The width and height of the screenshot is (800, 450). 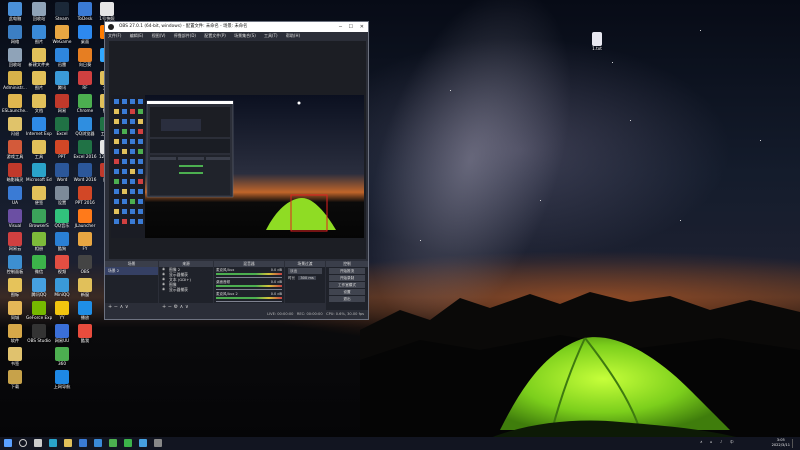 I want to click on glowing-tent, so click(x=614, y=387).